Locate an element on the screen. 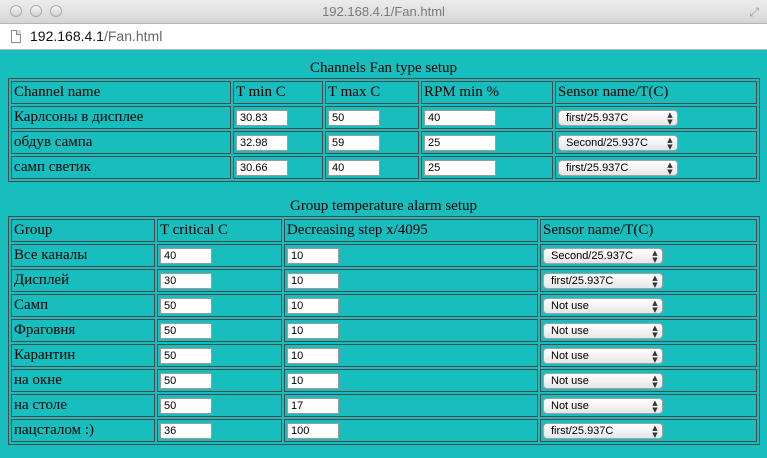 This screenshot has width=767, height=458. group-name: пацсталом :) is located at coordinates (83, 430).